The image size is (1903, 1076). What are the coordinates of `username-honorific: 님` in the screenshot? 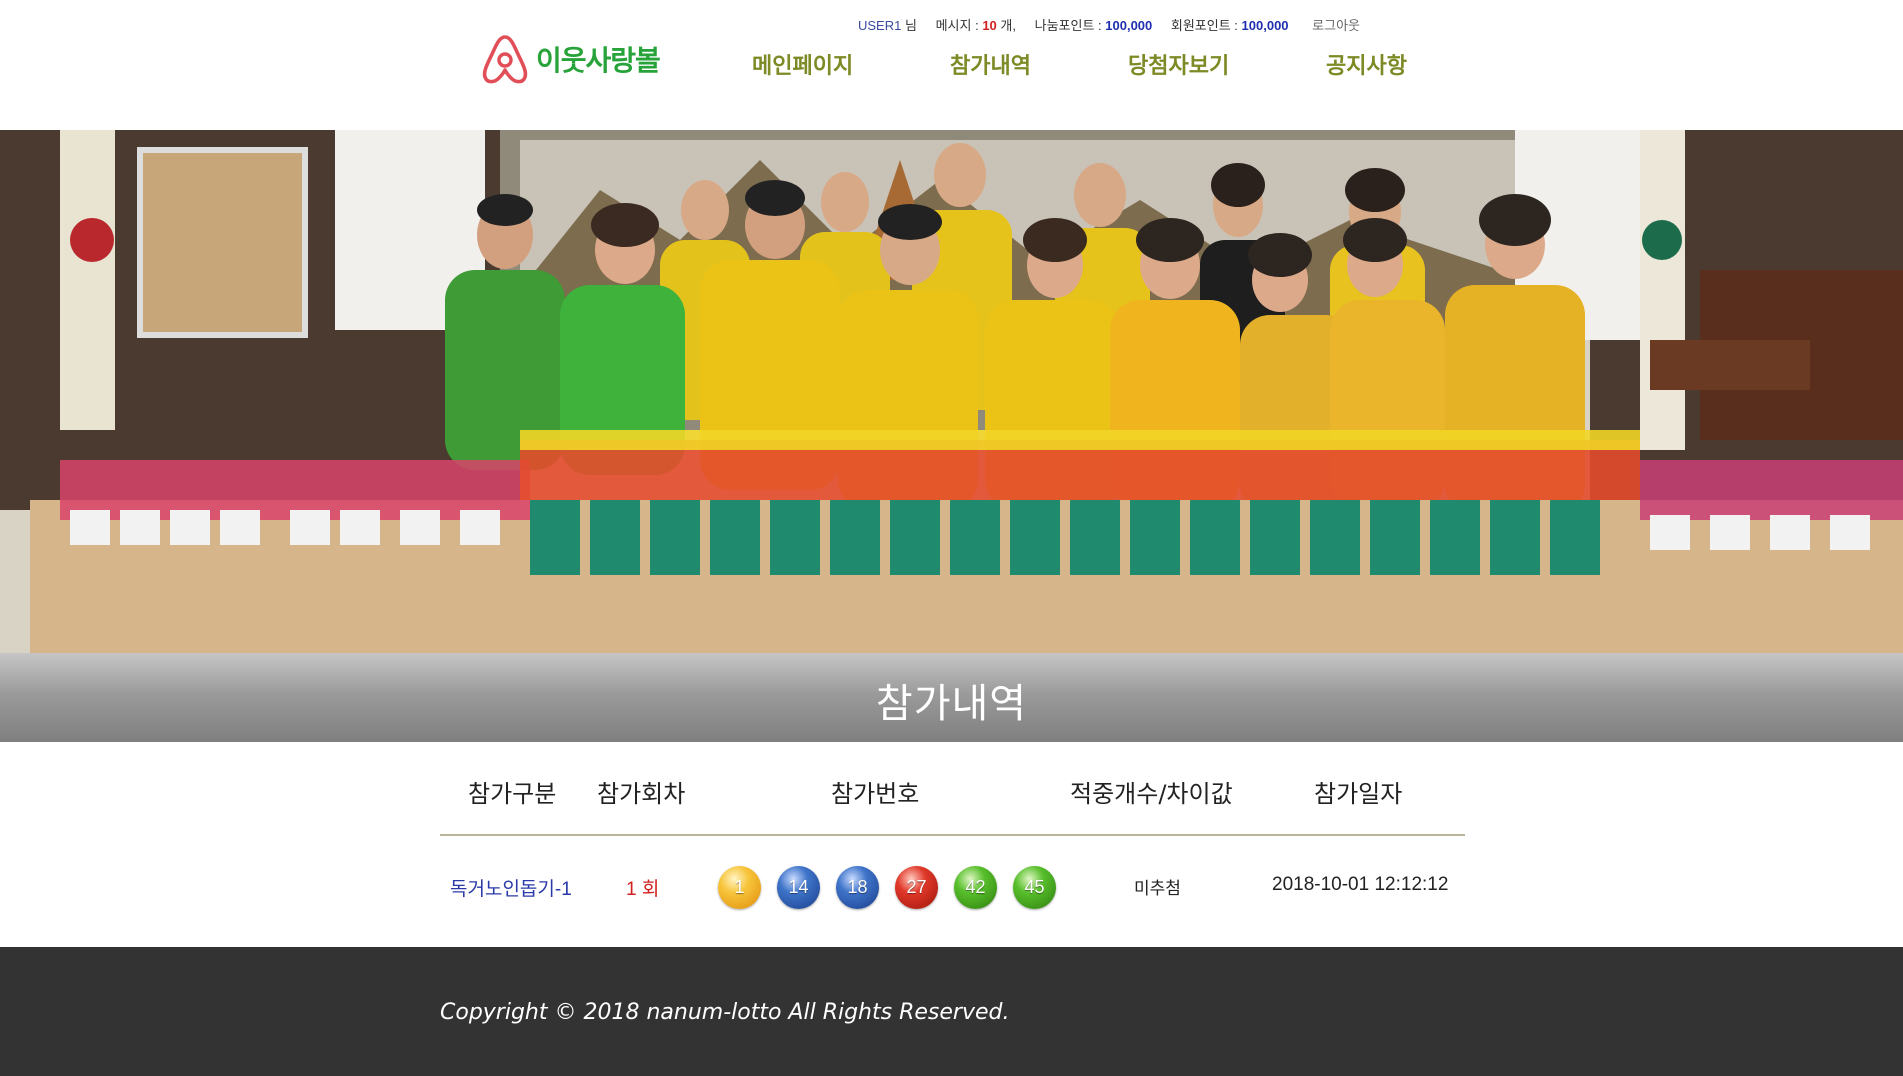 It's located at (910, 25).